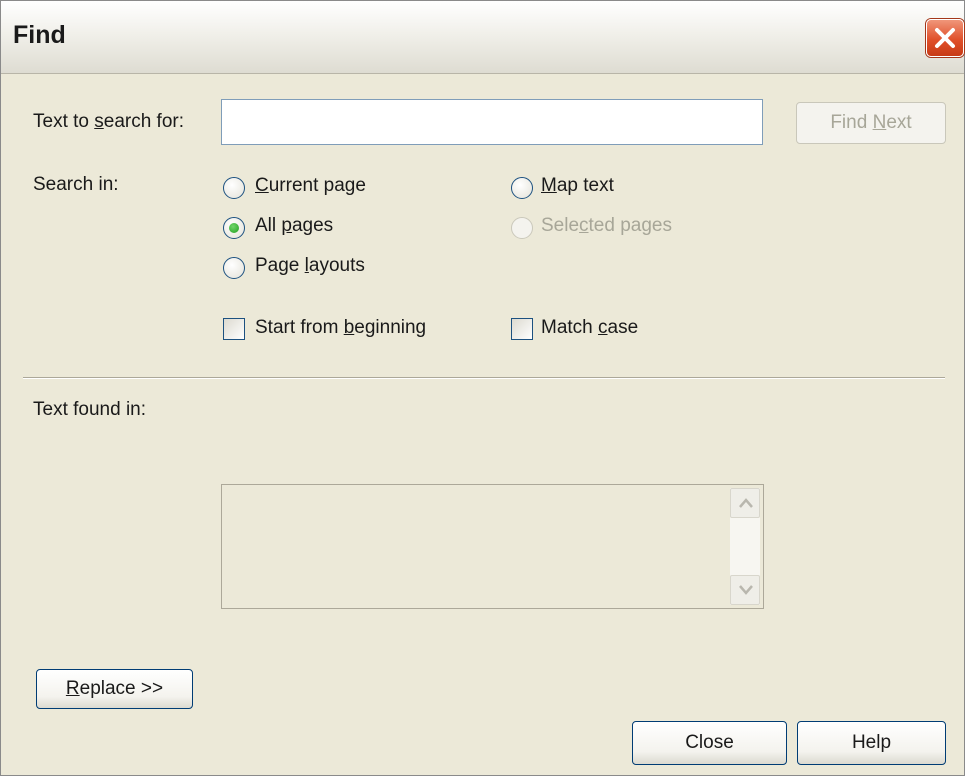 This screenshot has width=969, height=778. What do you see at coordinates (522, 228) in the screenshot?
I see `selected-pages-radio` at bounding box center [522, 228].